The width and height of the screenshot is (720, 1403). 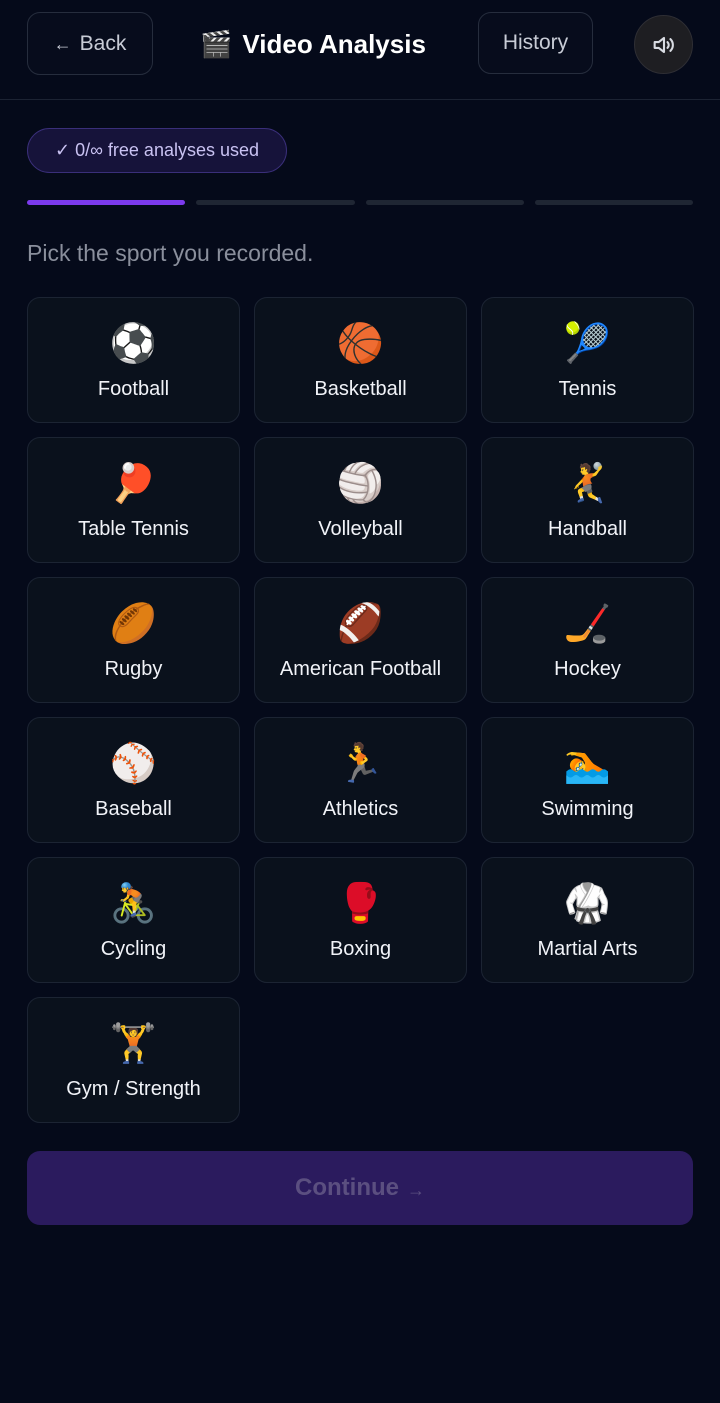 What do you see at coordinates (170, 253) in the screenshot?
I see `sport-prompt: Pick the sport you recorded.` at bounding box center [170, 253].